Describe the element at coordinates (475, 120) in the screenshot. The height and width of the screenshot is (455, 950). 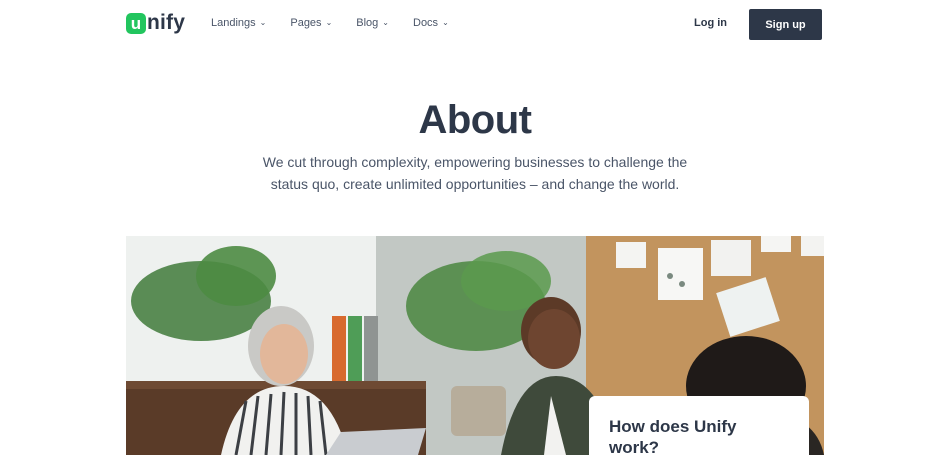
I see `page-title: About` at that location.